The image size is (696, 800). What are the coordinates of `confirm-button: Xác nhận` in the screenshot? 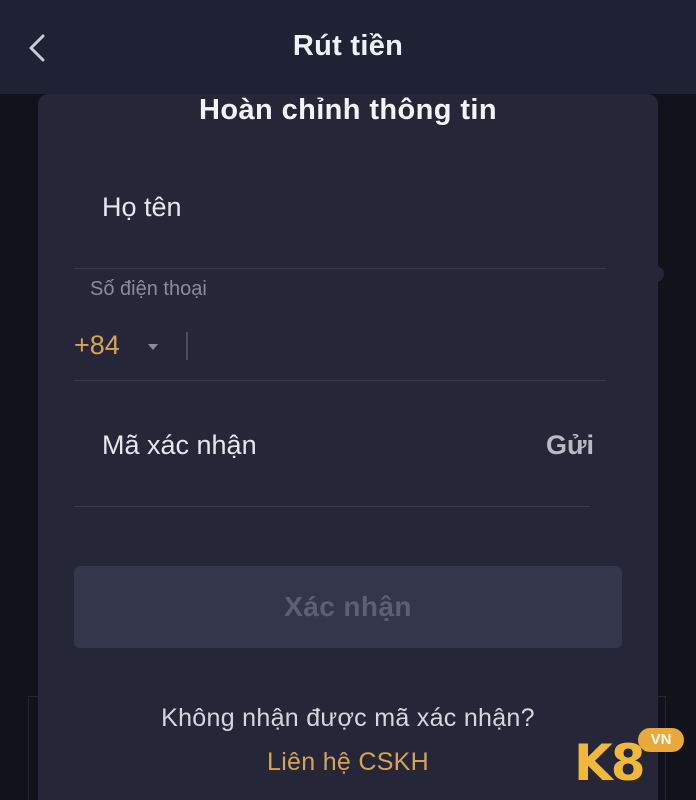 It's located at (348, 607).